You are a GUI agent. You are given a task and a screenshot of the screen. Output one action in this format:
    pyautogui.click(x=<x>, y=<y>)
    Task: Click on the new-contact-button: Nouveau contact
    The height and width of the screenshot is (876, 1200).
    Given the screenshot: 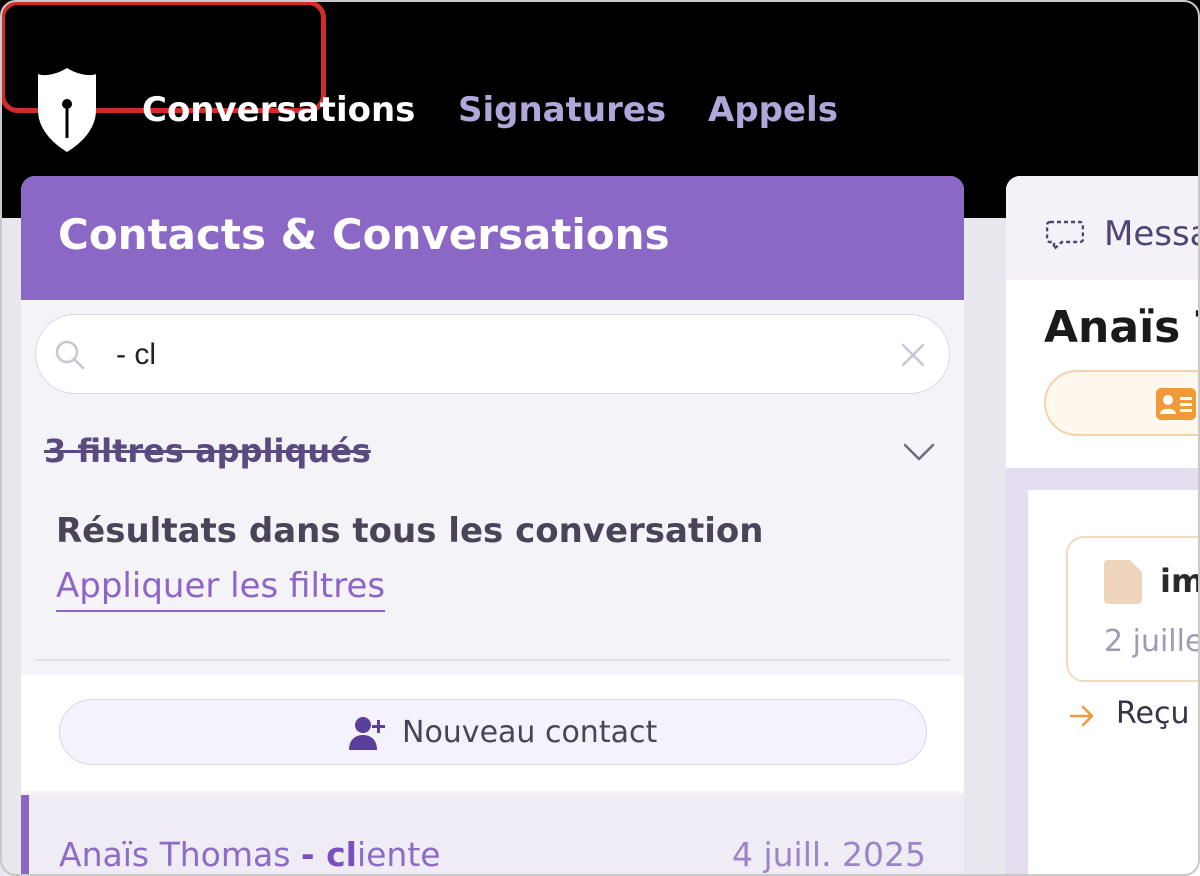 What is the action you would take?
    pyautogui.click(x=493, y=732)
    